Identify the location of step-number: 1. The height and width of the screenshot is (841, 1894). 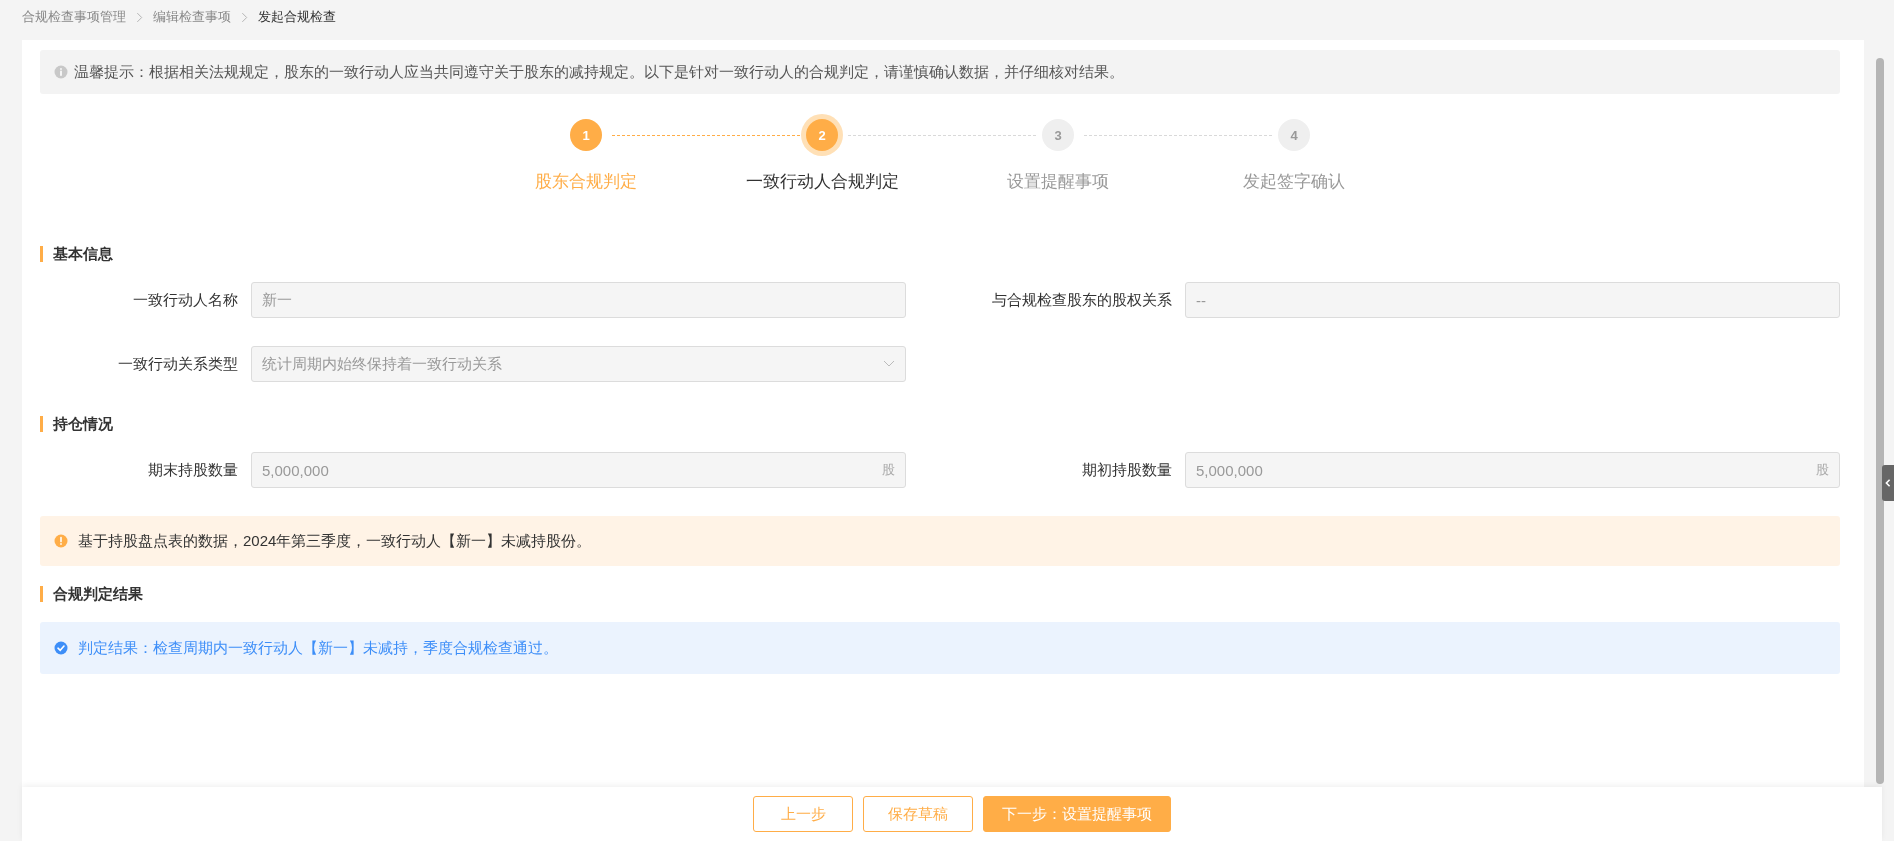
(586, 135).